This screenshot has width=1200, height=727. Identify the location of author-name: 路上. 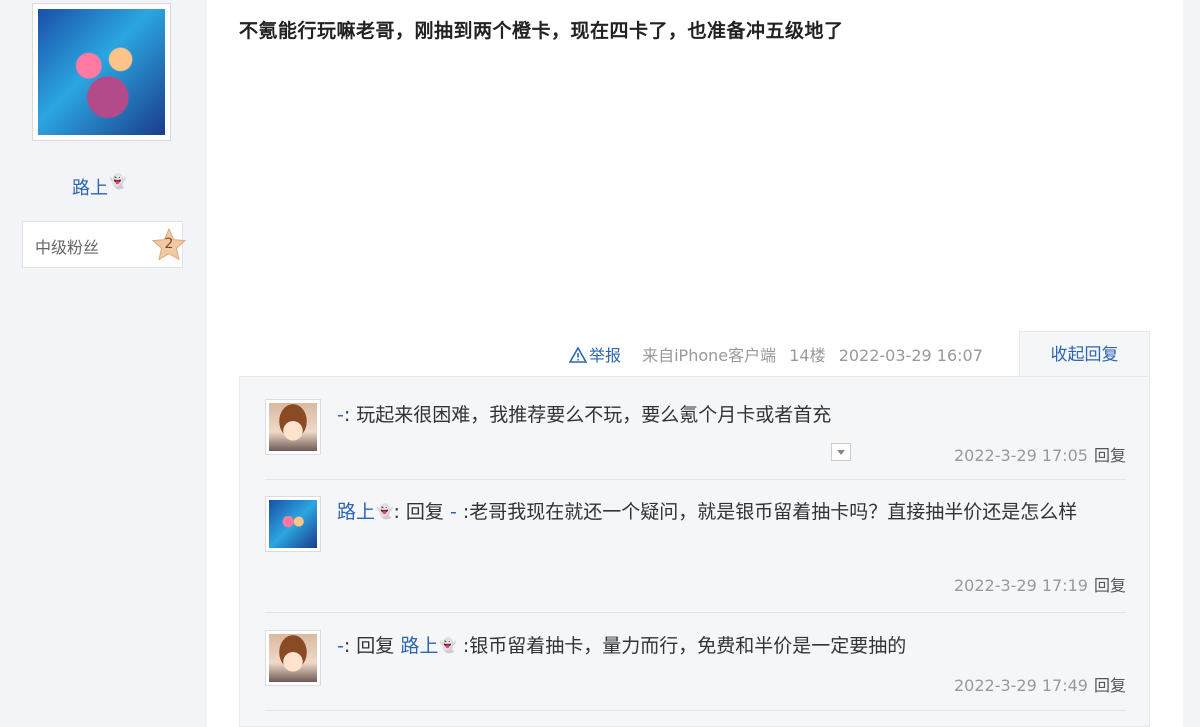
(90, 188).